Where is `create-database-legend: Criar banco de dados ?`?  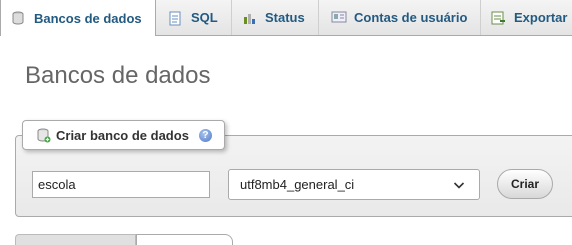
create-database-legend: Criar banco de dados ? is located at coordinates (123, 135).